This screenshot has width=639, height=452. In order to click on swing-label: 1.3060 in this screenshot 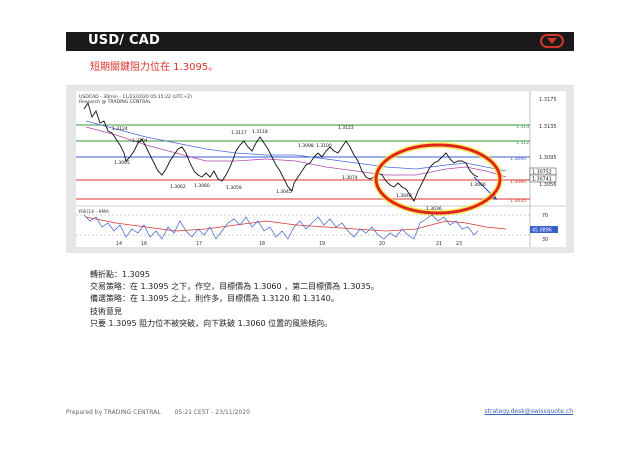, I will do `click(202, 186)`.